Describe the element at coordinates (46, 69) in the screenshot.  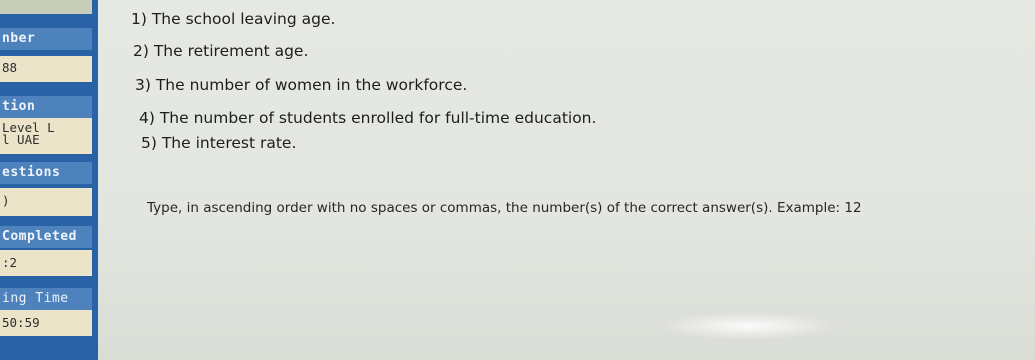
I see `sidebar-number-box: 88` at that location.